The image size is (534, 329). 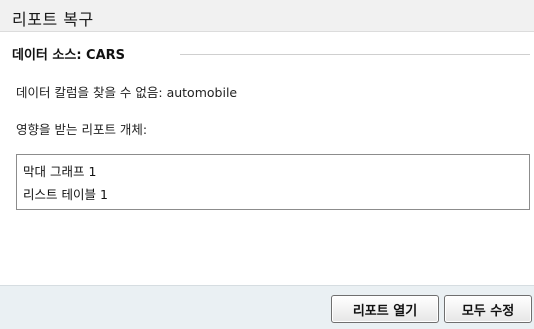 I want to click on dialog-title: 리포트 복구, so click(x=53, y=19).